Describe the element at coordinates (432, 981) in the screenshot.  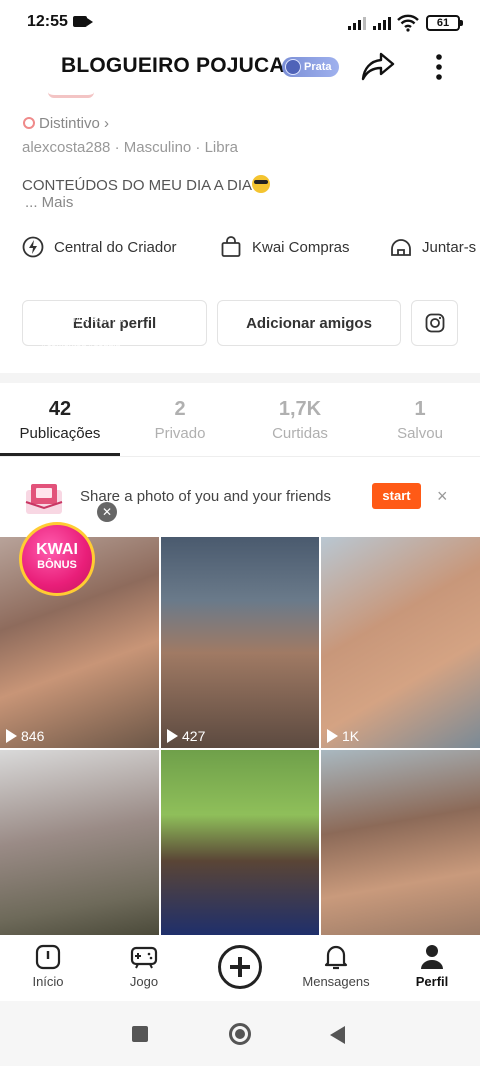
I see `tab-label: Perfil` at that location.